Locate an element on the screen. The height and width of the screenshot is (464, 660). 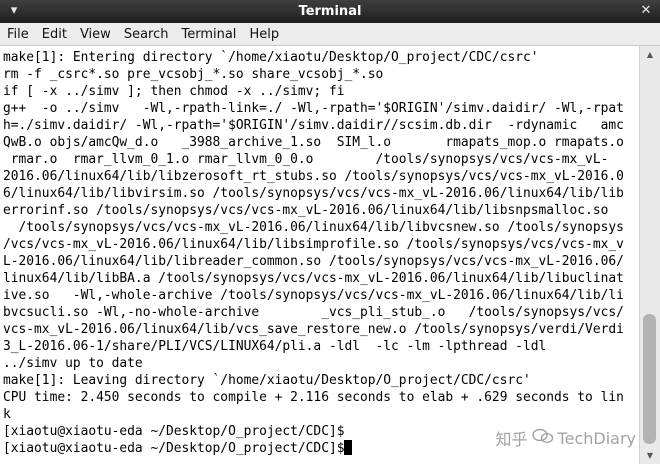
menu-file: File is located at coordinates (18, 34).